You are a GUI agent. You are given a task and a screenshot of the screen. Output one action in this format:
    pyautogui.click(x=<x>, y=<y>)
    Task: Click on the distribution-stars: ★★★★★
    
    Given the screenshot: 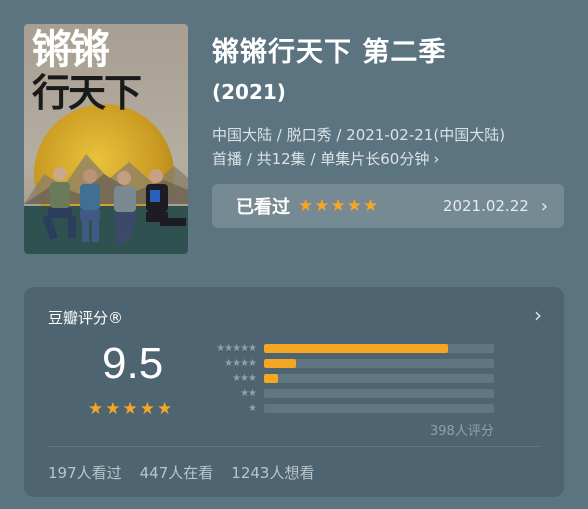 What is the action you would take?
    pyautogui.click(x=236, y=348)
    